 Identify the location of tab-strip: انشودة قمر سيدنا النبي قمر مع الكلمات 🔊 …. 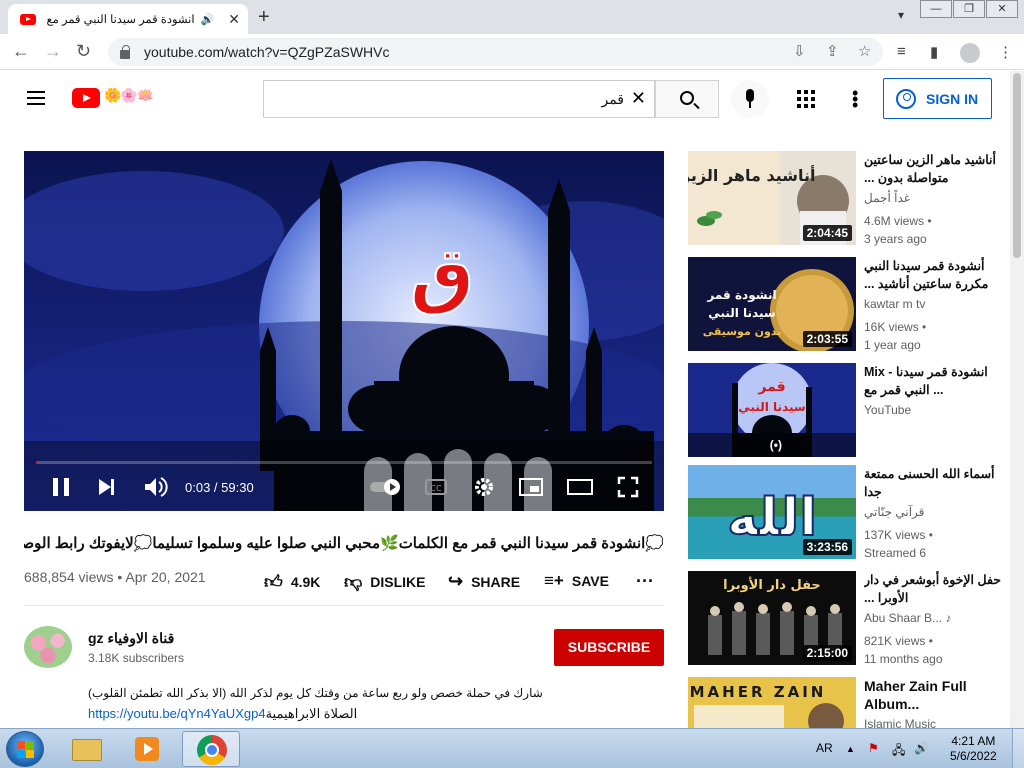
(512, 17).